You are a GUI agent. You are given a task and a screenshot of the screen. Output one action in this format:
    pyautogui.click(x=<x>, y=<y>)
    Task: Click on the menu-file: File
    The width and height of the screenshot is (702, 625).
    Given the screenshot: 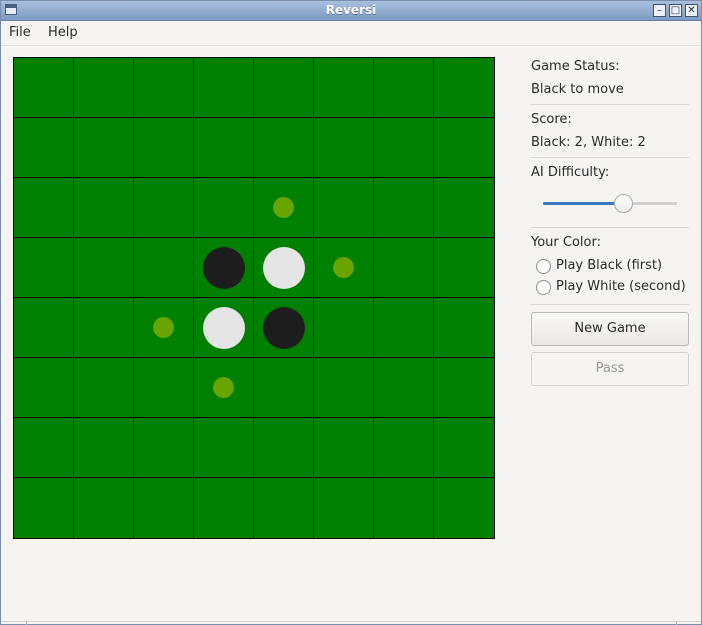 What is the action you would take?
    pyautogui.click(x=20, y=32)
    